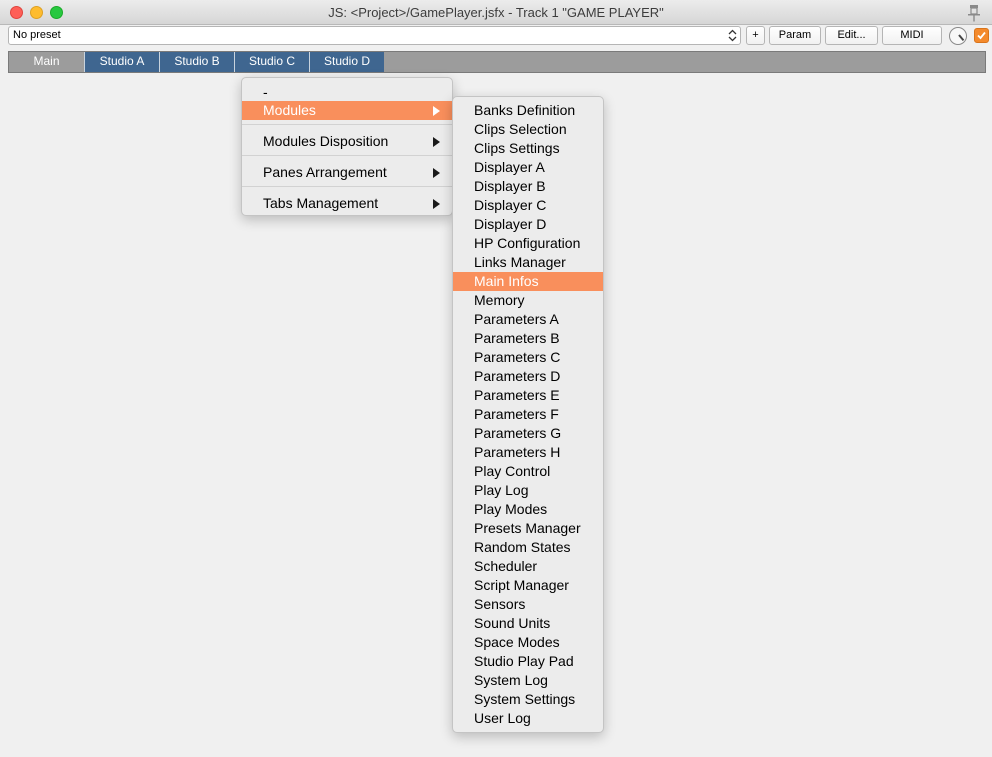 This screenshot has width=992, height=757. What do you see at coordinates (528, 243) in the screenshot?
I see `module-item-hp-configuration: HP Configuration` at bounding box center [528, 243].